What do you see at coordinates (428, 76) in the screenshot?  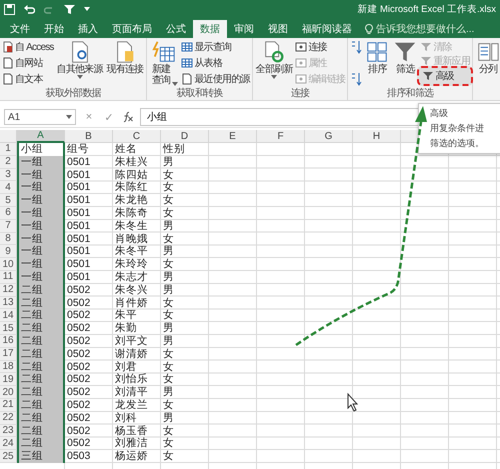 I see `funnel-icon` at bounding box center [428, 76].